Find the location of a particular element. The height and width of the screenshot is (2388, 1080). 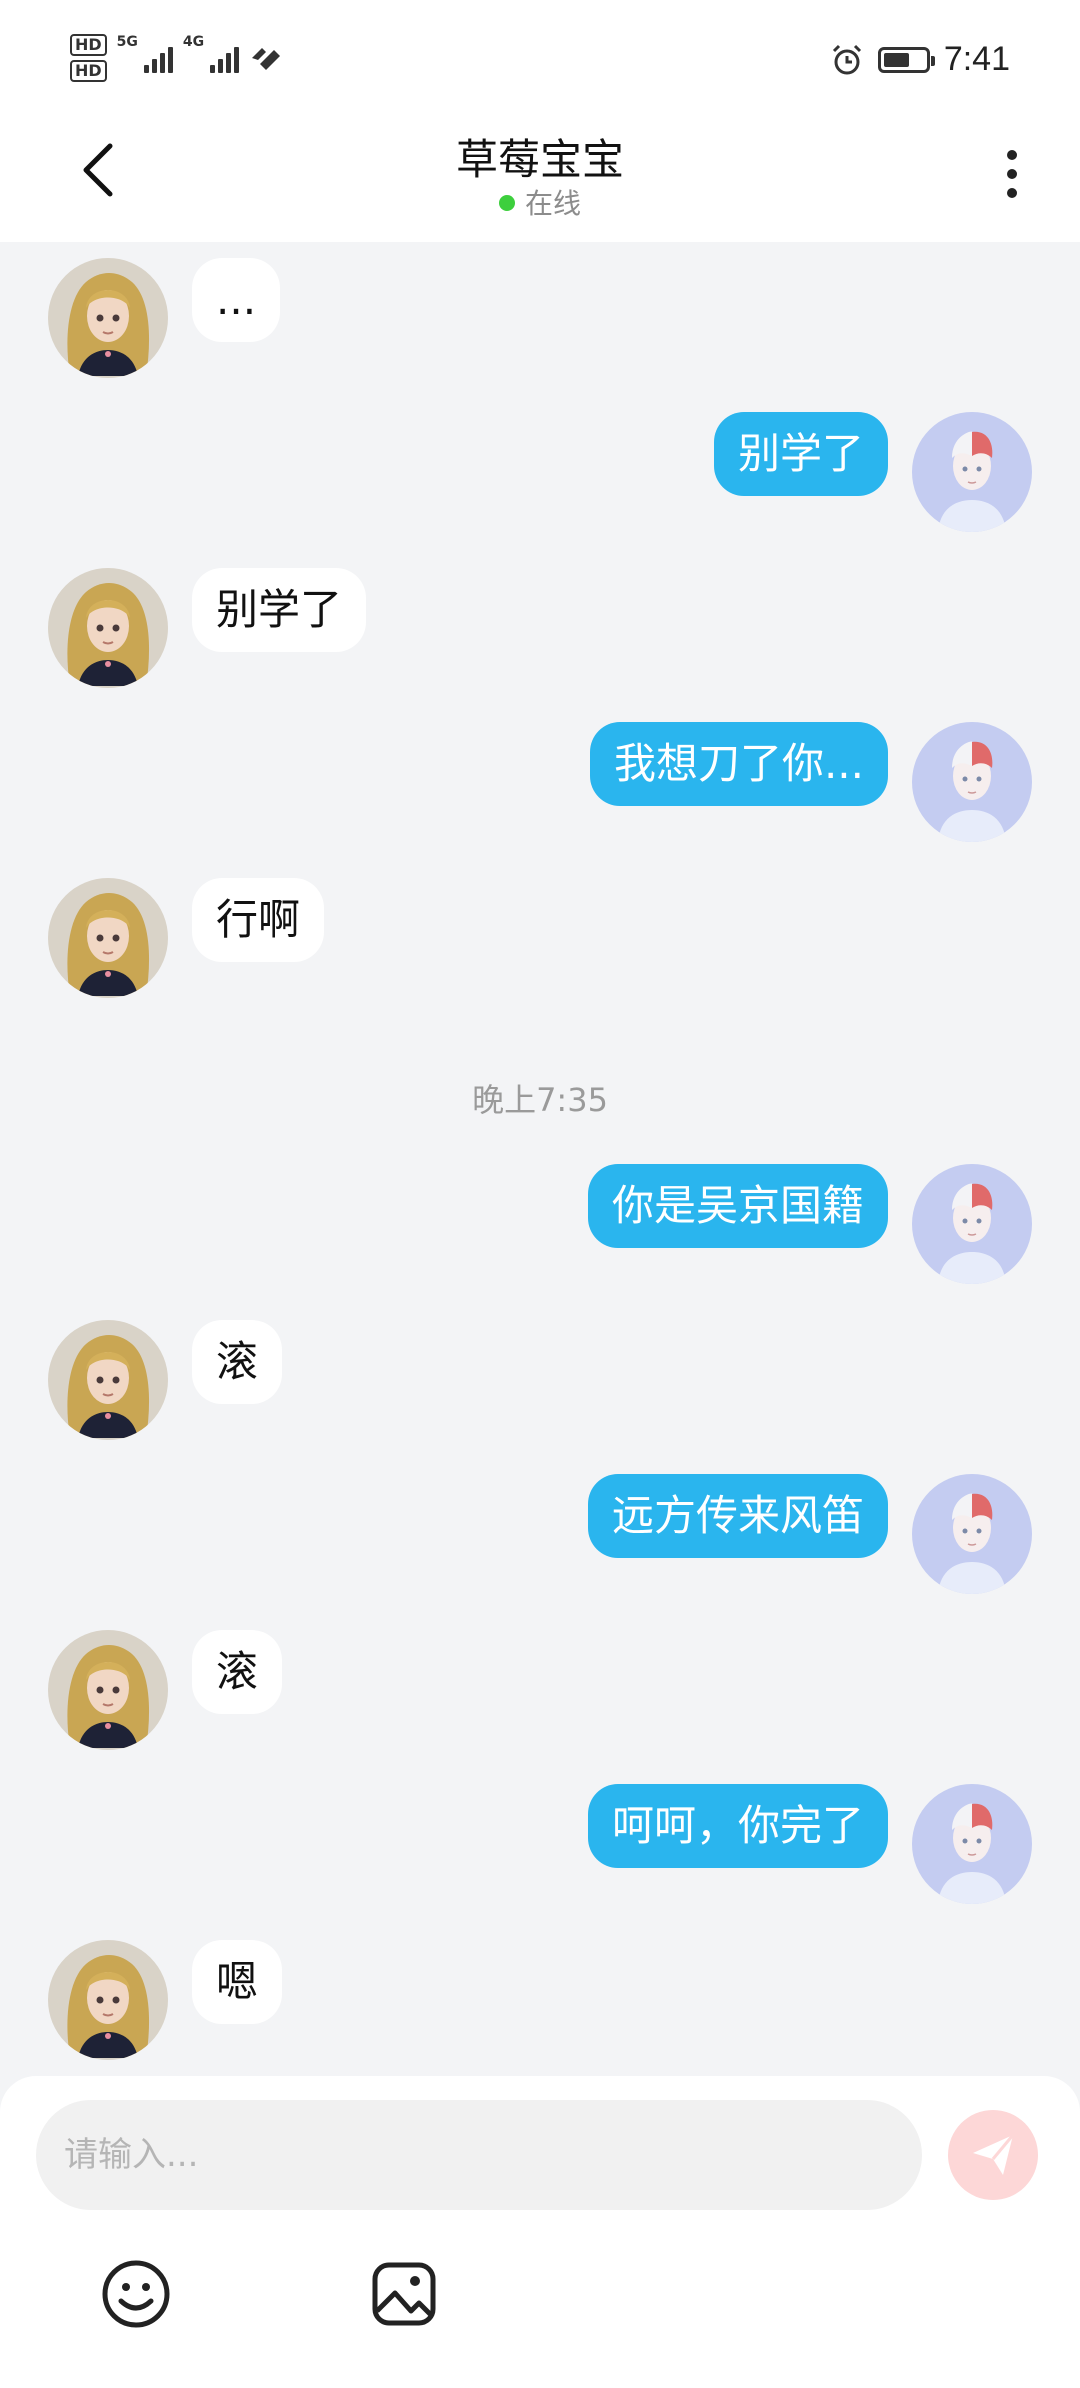

network-type-1: 5G is located at coordinates (127, 42).